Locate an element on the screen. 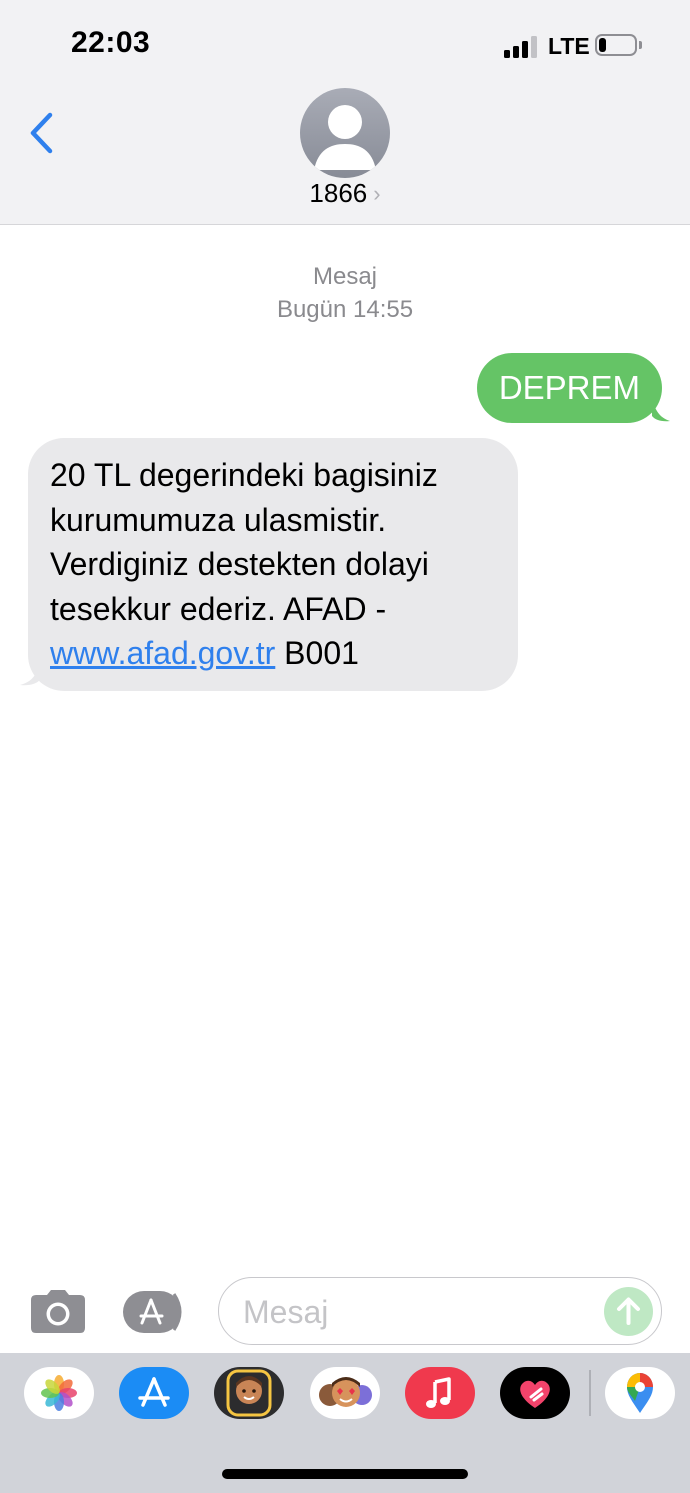 The image size is (690, 1493). memoji-app-button is located at coordinates (249, 1393).